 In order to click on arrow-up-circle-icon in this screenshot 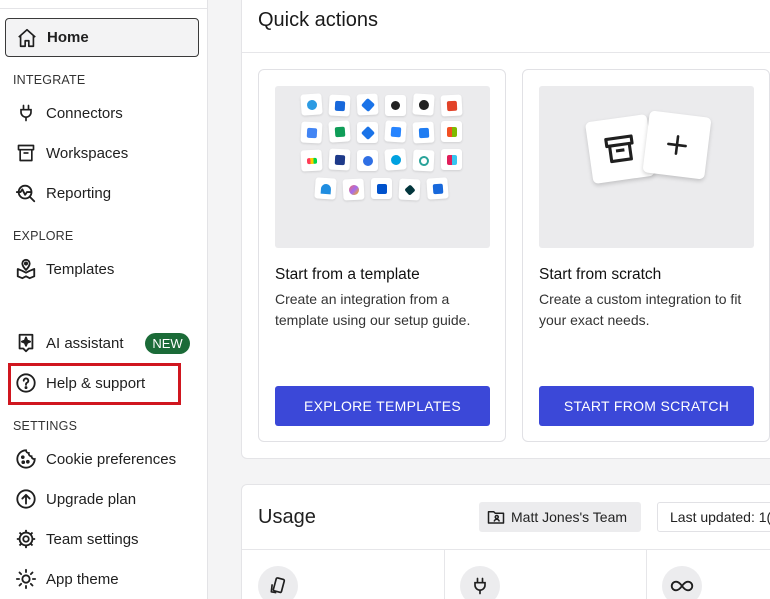, I will do `click(26, 499)`.